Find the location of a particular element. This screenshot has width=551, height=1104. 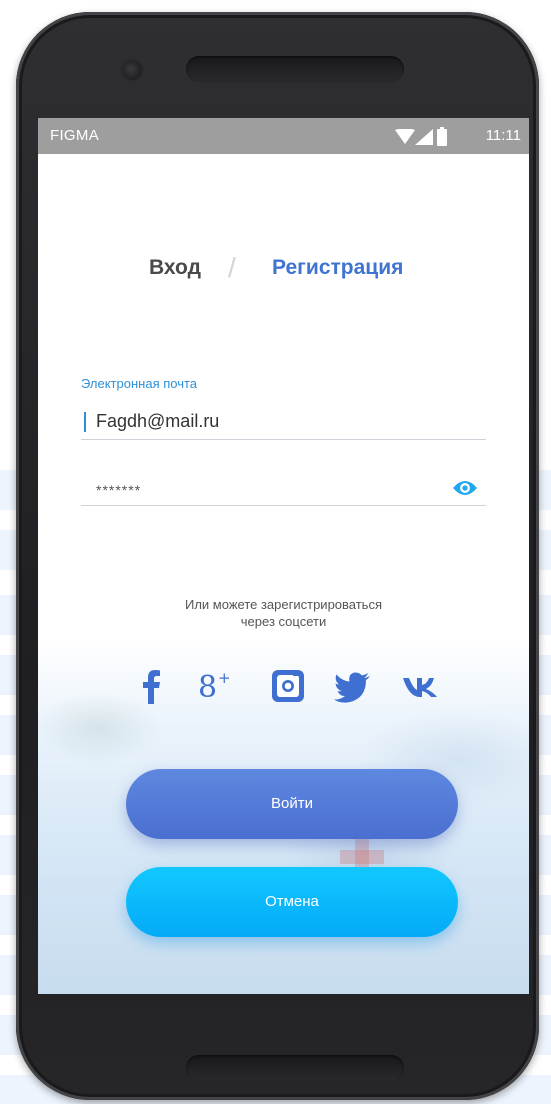

password-value: ******* is located at coordinates (119, 490).